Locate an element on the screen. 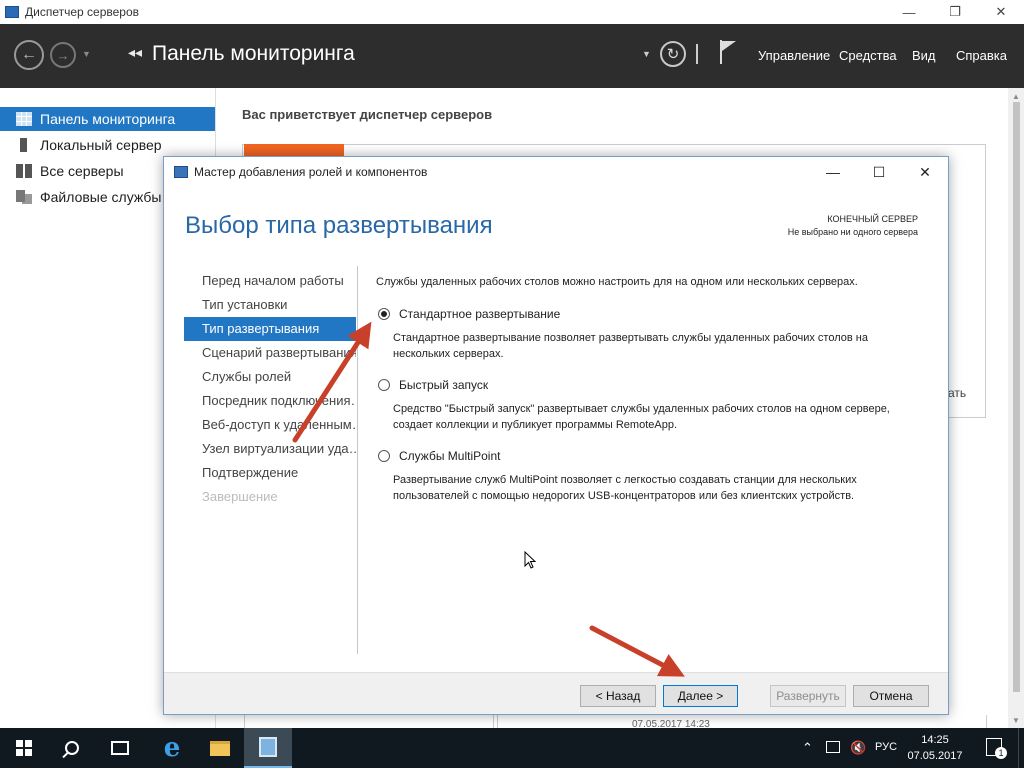 This screenshot has width=1024, height=768. multipoint-option: Службы MultiPoint is located at coordinates (439, 456).